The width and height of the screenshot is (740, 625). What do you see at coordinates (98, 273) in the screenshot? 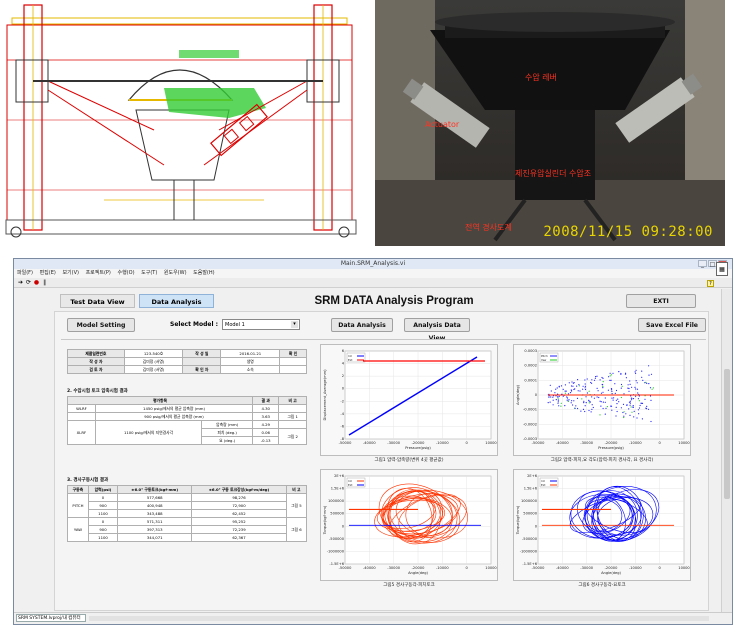
I see `menu-project: 프로젝트(P)` at bounding box center [98, 273].